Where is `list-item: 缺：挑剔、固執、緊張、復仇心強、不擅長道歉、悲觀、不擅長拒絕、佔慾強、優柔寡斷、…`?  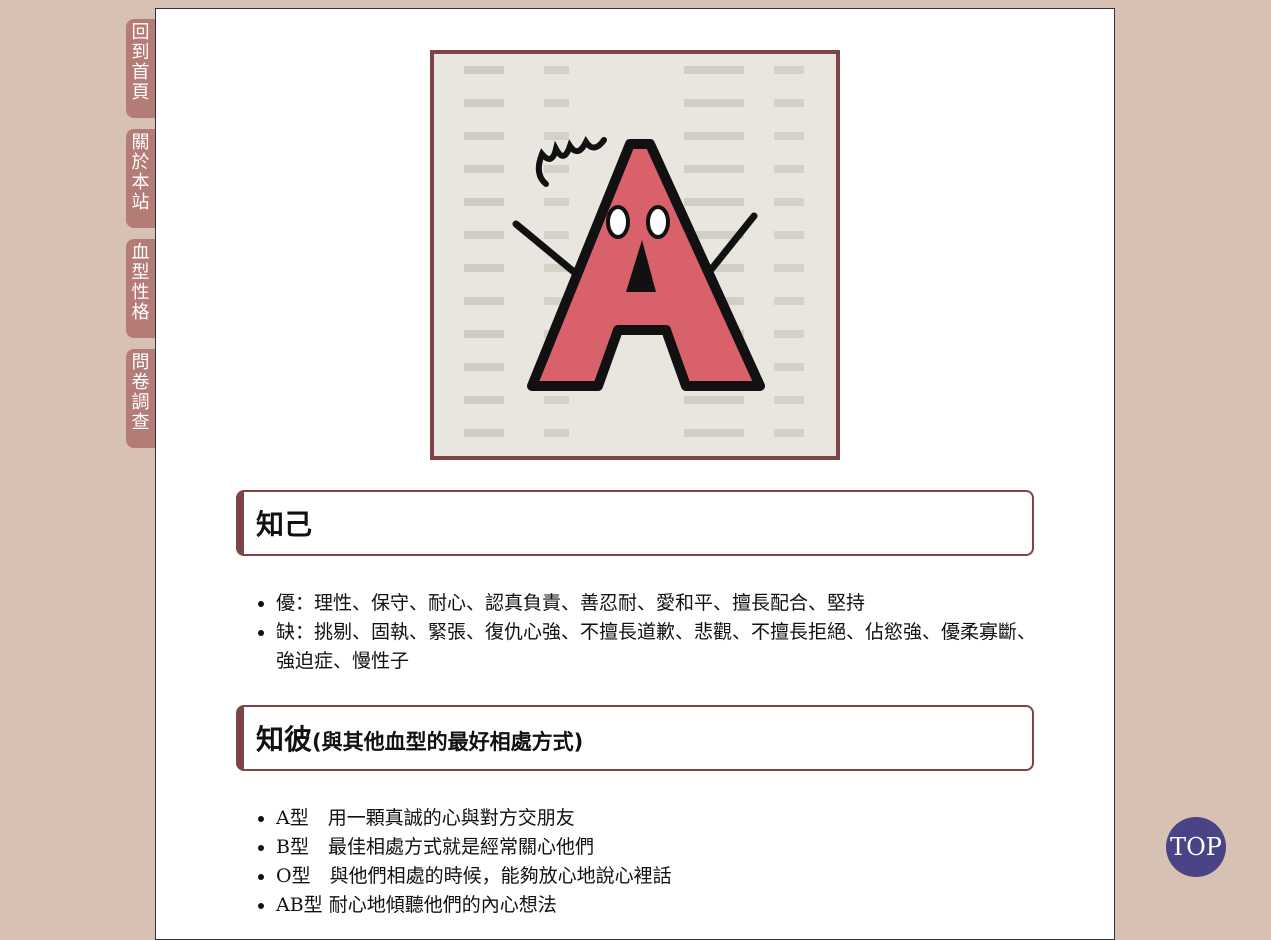
list-item: 缺：挑剔、固執、緊張、復仇心強、不擅長道歉、悲觀、不擅長拒絕、佔慾強、優柔寡斷、… is located at coordinates (661, 647).